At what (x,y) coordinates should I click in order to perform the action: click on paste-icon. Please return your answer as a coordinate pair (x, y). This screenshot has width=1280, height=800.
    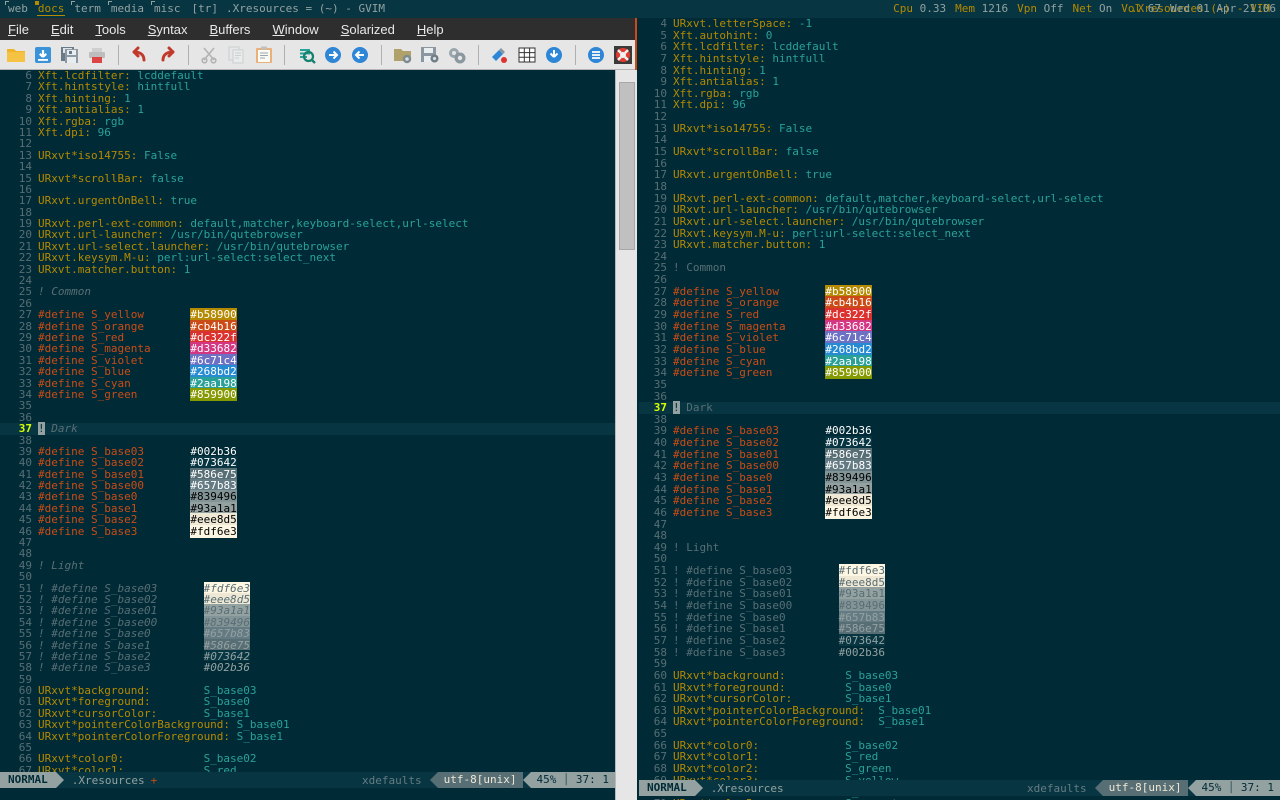
    Looking at the image, I should click on (263, 55).